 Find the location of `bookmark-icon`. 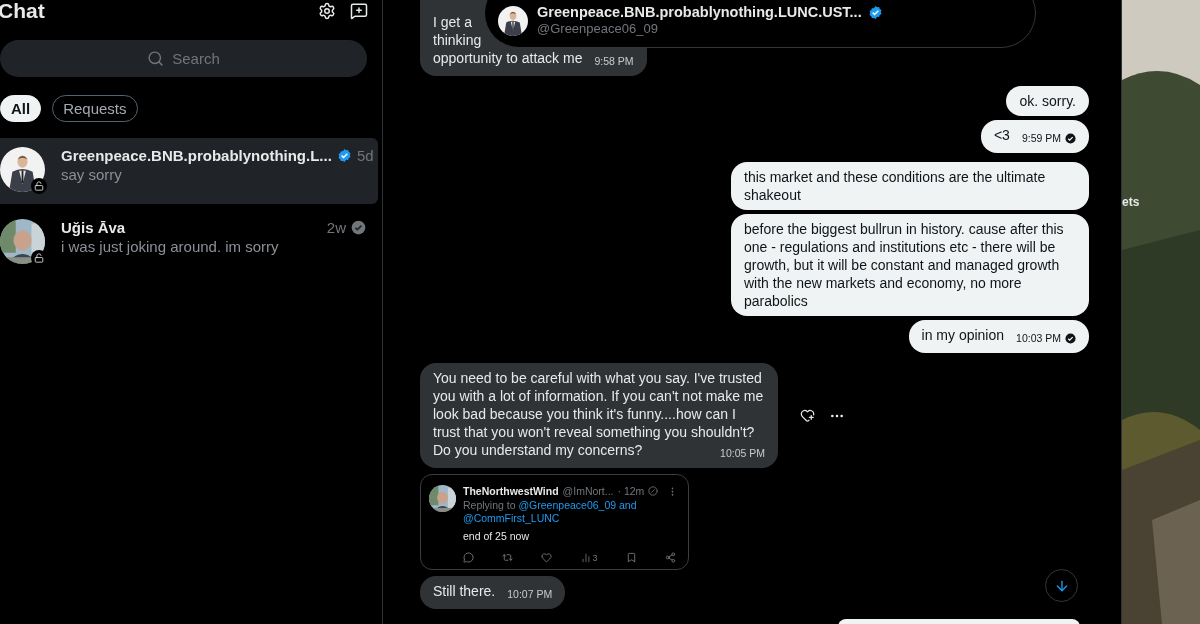

bookmark-icon is located at coordinates (631, 557).